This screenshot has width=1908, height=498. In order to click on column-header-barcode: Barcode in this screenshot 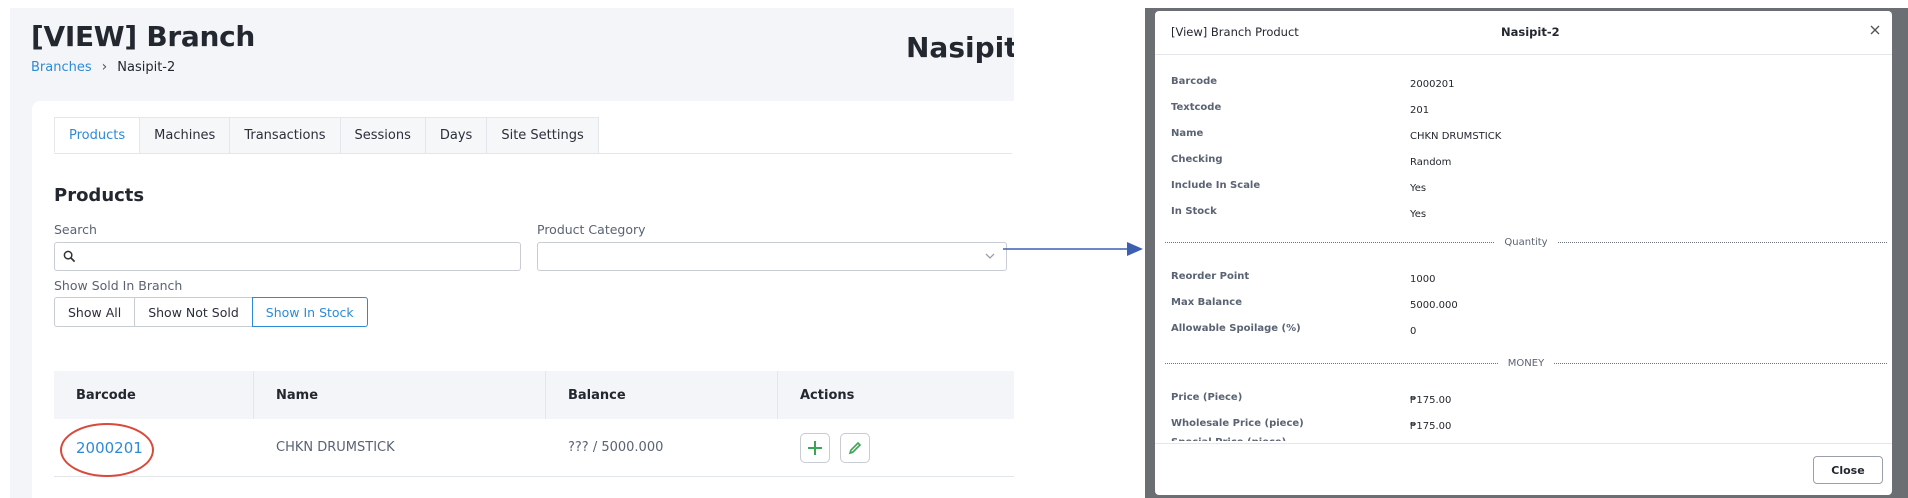, I will do `click(154, 395)`.